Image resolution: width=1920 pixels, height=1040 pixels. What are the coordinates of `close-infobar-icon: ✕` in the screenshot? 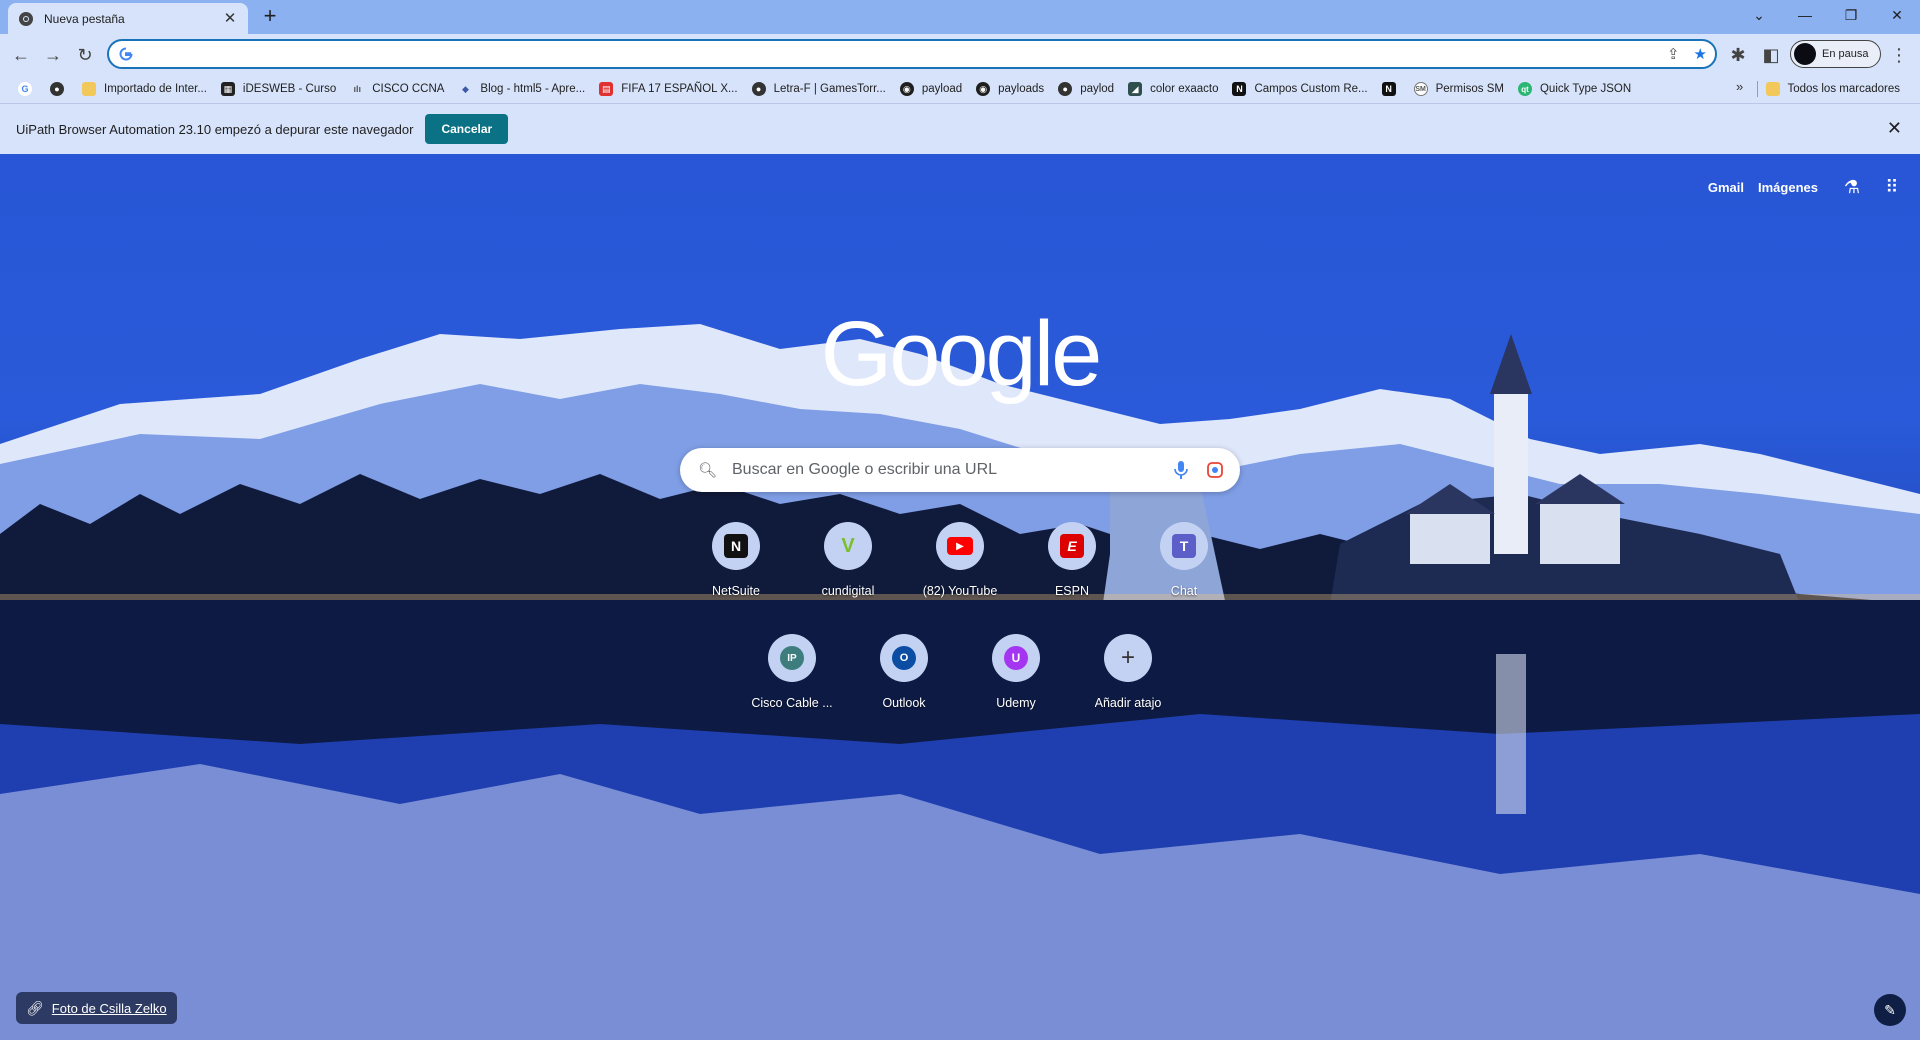 It's located at (1894, 128).